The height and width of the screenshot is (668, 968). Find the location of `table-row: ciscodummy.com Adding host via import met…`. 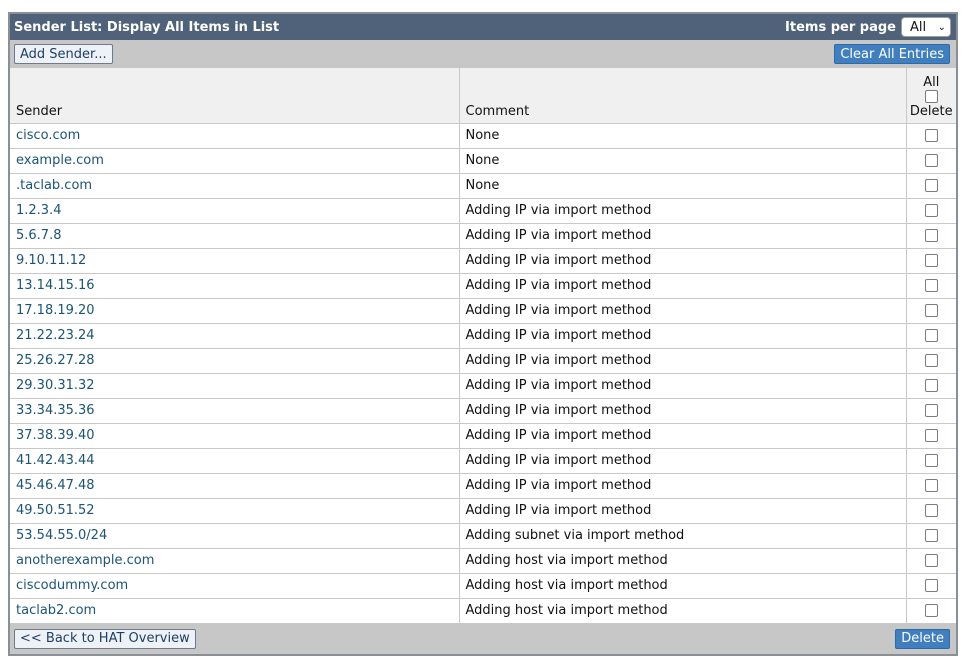

table-row: ciscodummy.com Adding host via import met… is located at coordinates (483, 586).